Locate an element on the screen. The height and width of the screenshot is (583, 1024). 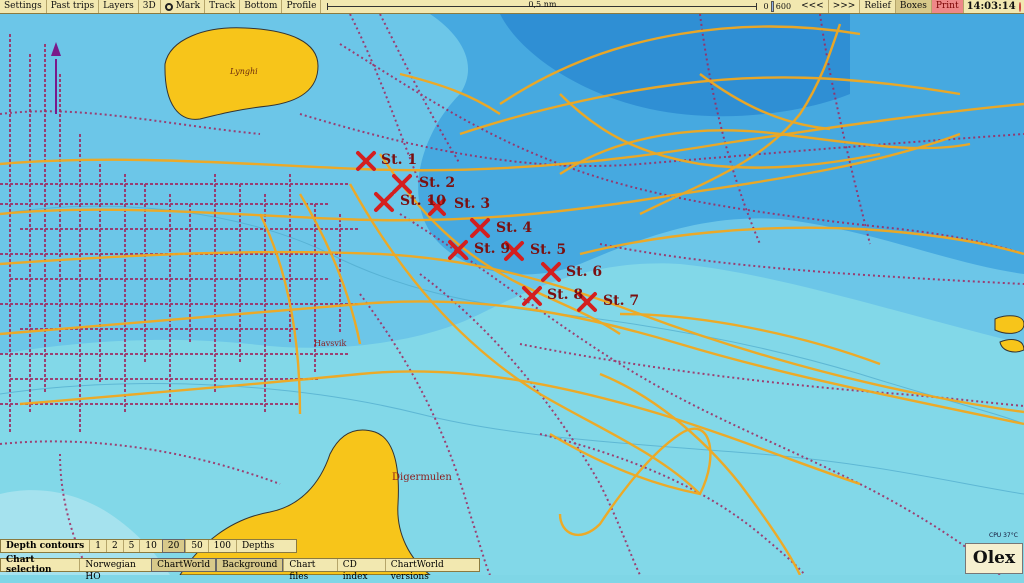
profile-button: Profile is located at coordinates (302, 6).